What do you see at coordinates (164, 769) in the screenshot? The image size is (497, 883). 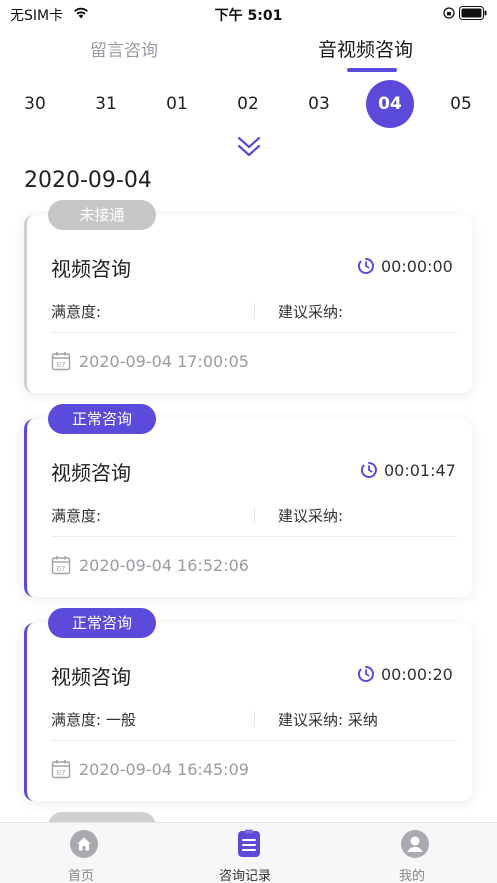 I see `consult-datetime: 2020-09-04 16:45:09` at bounding box center [164, 769].